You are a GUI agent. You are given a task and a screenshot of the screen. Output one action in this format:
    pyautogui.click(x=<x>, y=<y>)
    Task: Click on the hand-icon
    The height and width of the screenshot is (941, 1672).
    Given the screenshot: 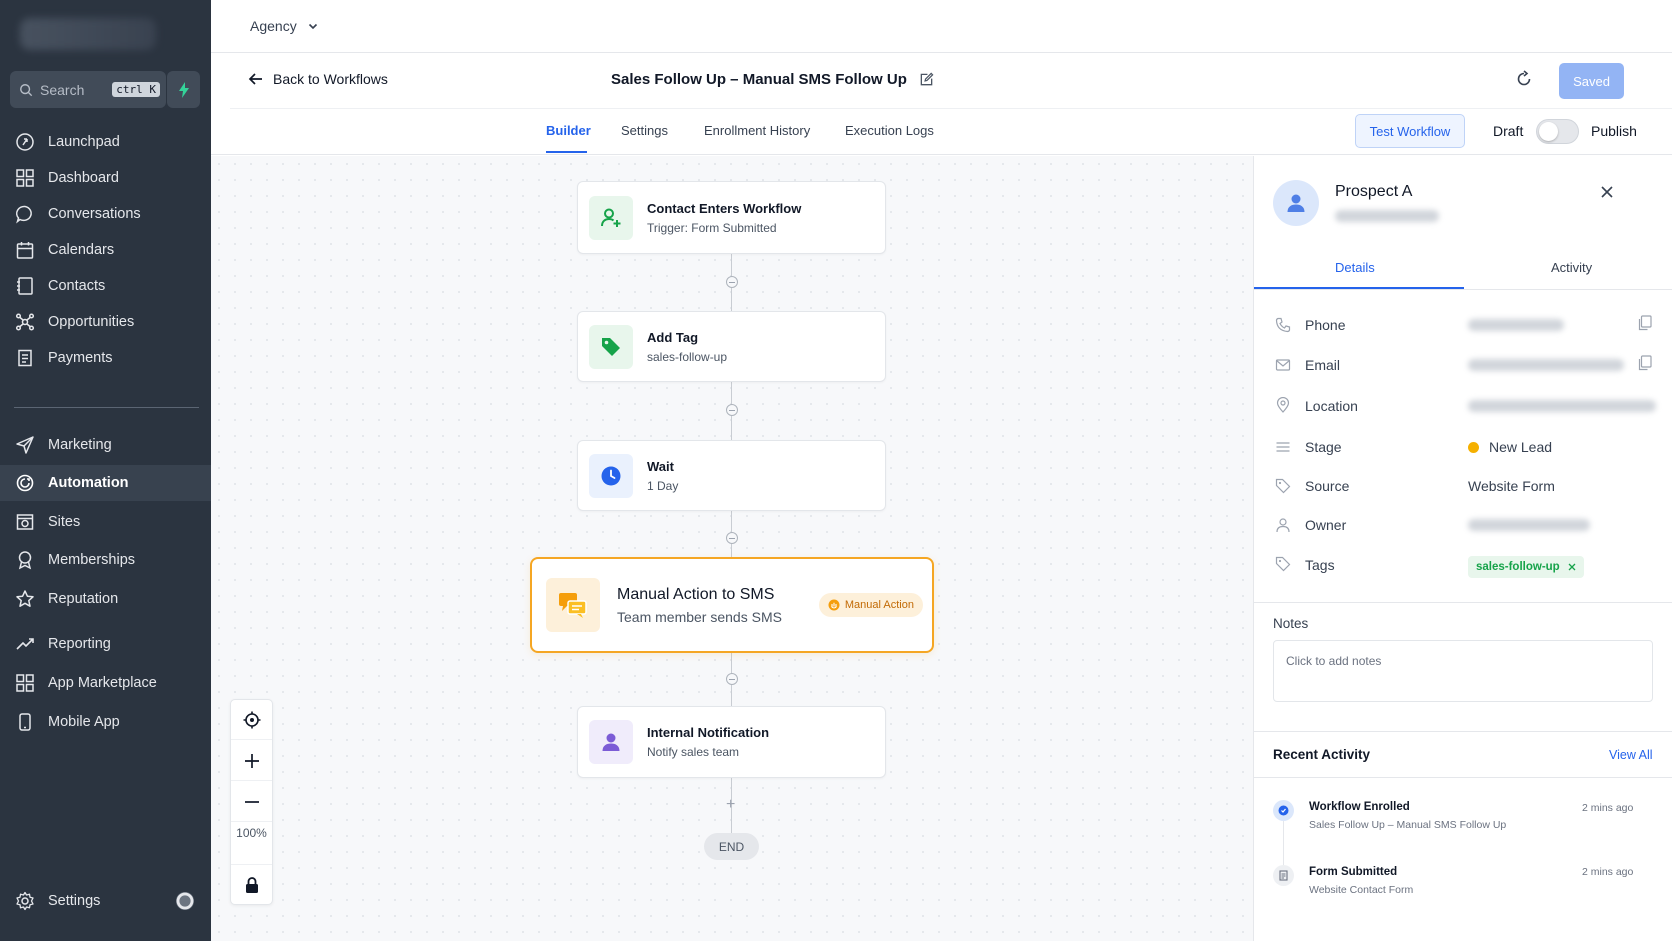 What is the action you would take?
    pyautogui.click(x=834, y=605)
    